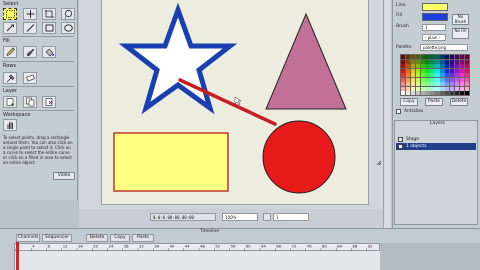 The image size is (480, 270). What do you see at coordinates (49, 28) in the screenshot?
I see `rect-tool-icon` at bounding box center [49, 28].